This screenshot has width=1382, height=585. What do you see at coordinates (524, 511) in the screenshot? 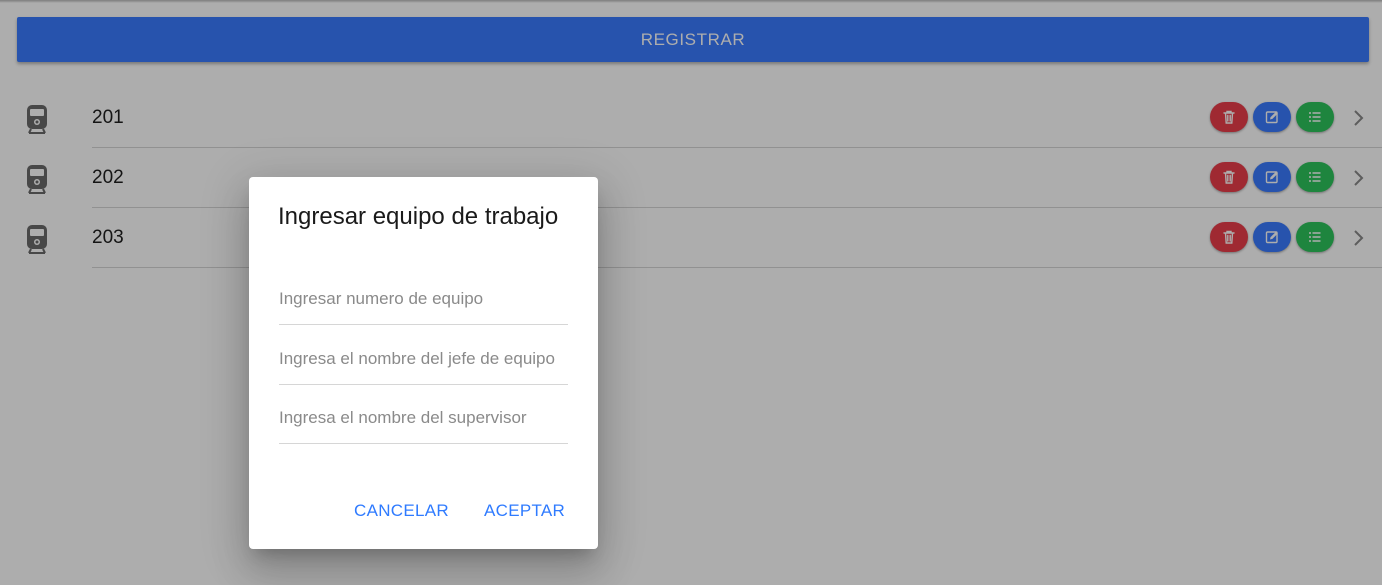
I see `accept-button: ACEPTAR` at bounding box center [524, 511].